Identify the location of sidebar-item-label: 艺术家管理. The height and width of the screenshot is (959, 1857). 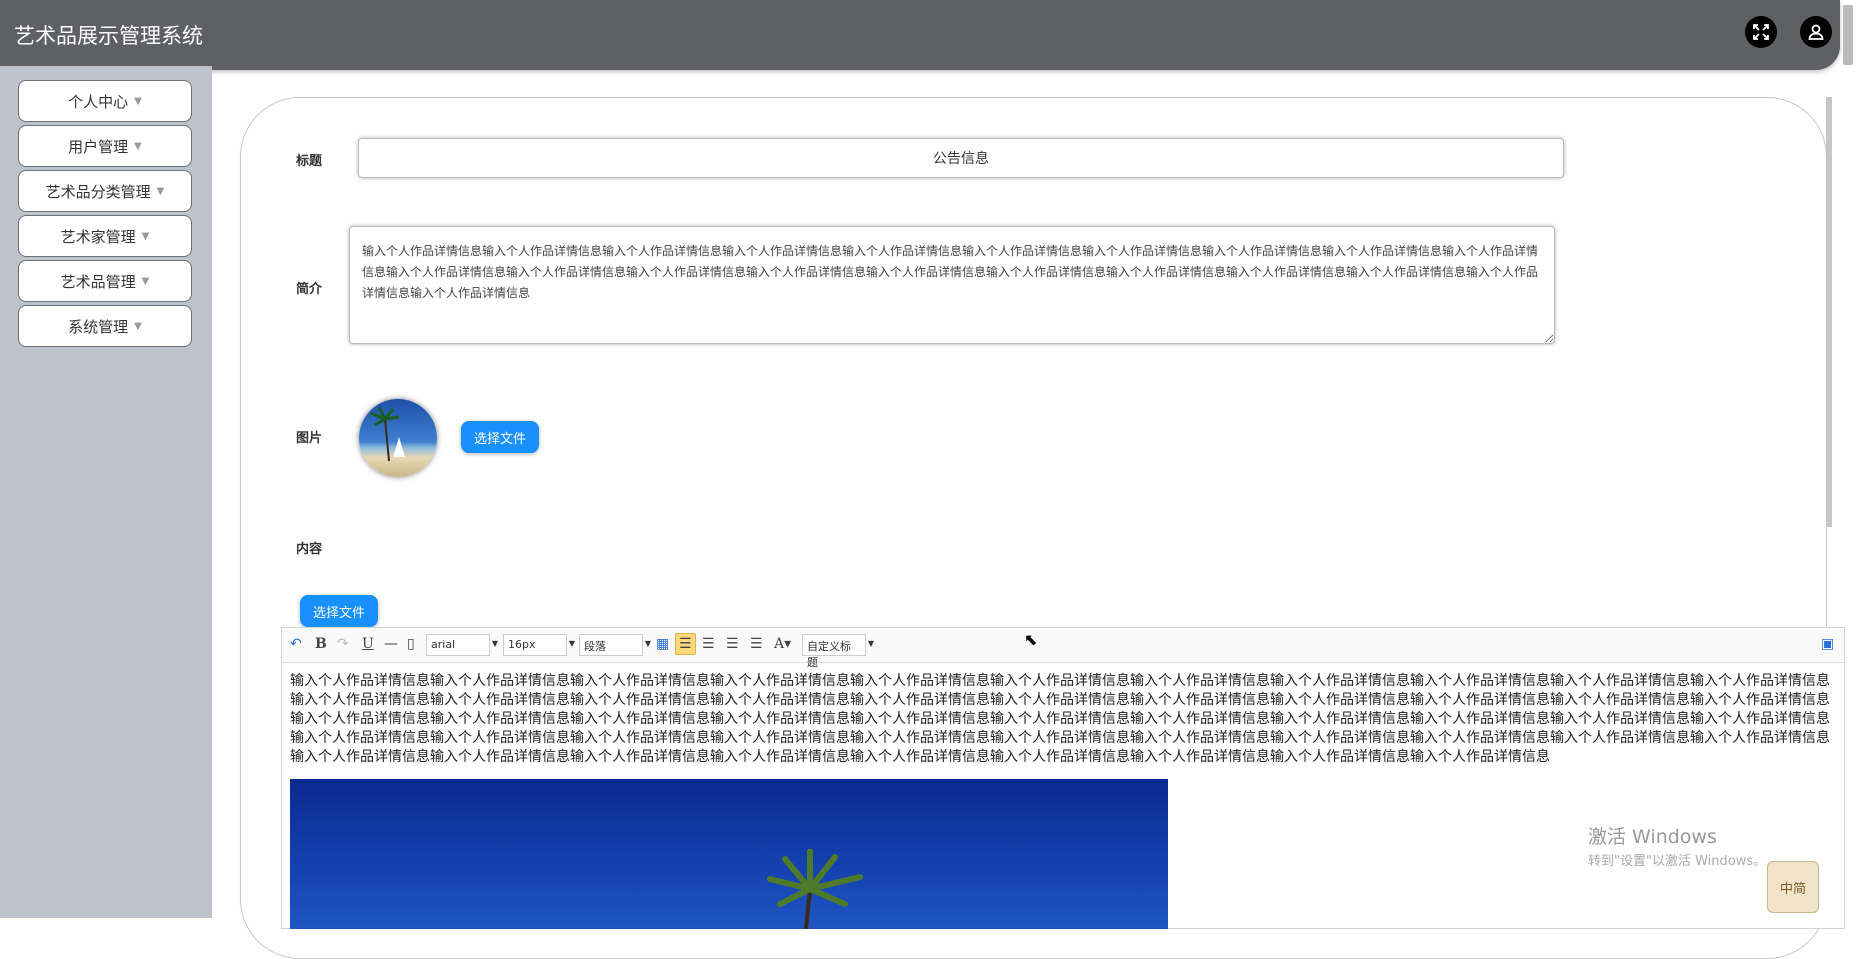
(98, 236).